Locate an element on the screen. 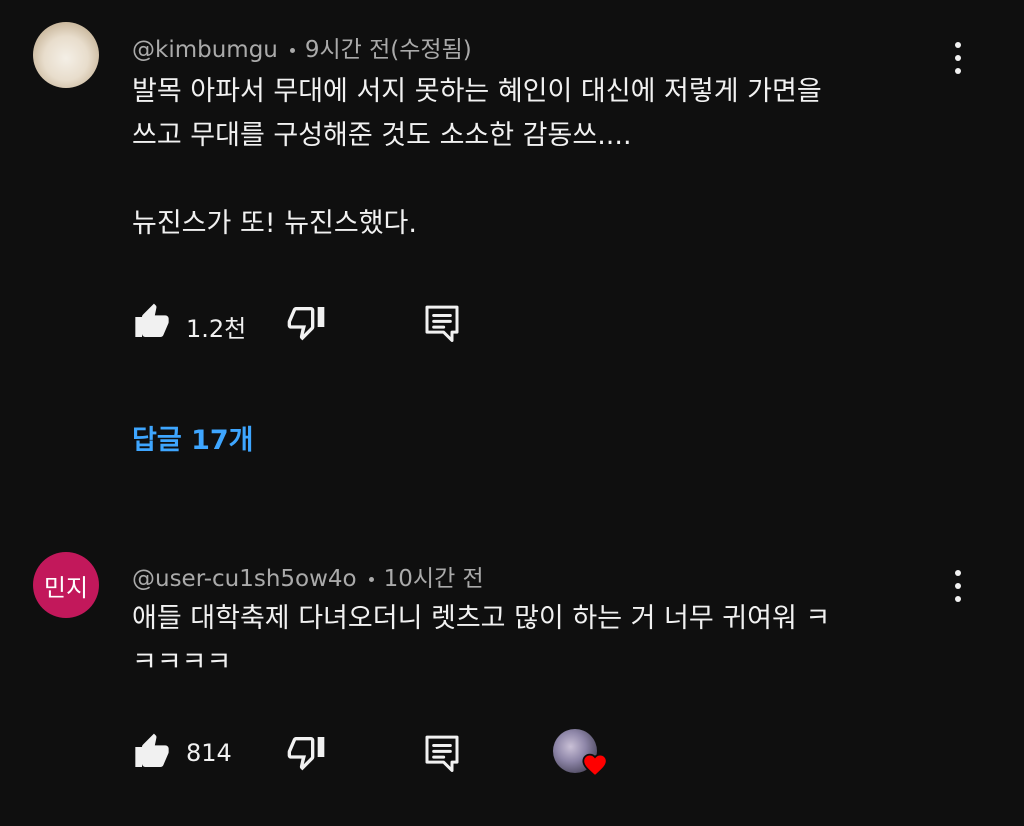 The height and width of the screenshot is (826, 1024). author-name: @user-cu1sh5ow4o is located at coordinates (244, 579).